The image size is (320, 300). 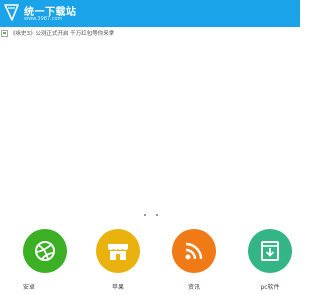 What do you see at coordinates (118, 251) in the screenshot?
I see `apple-store-icon` at bounding box center [118, 251].